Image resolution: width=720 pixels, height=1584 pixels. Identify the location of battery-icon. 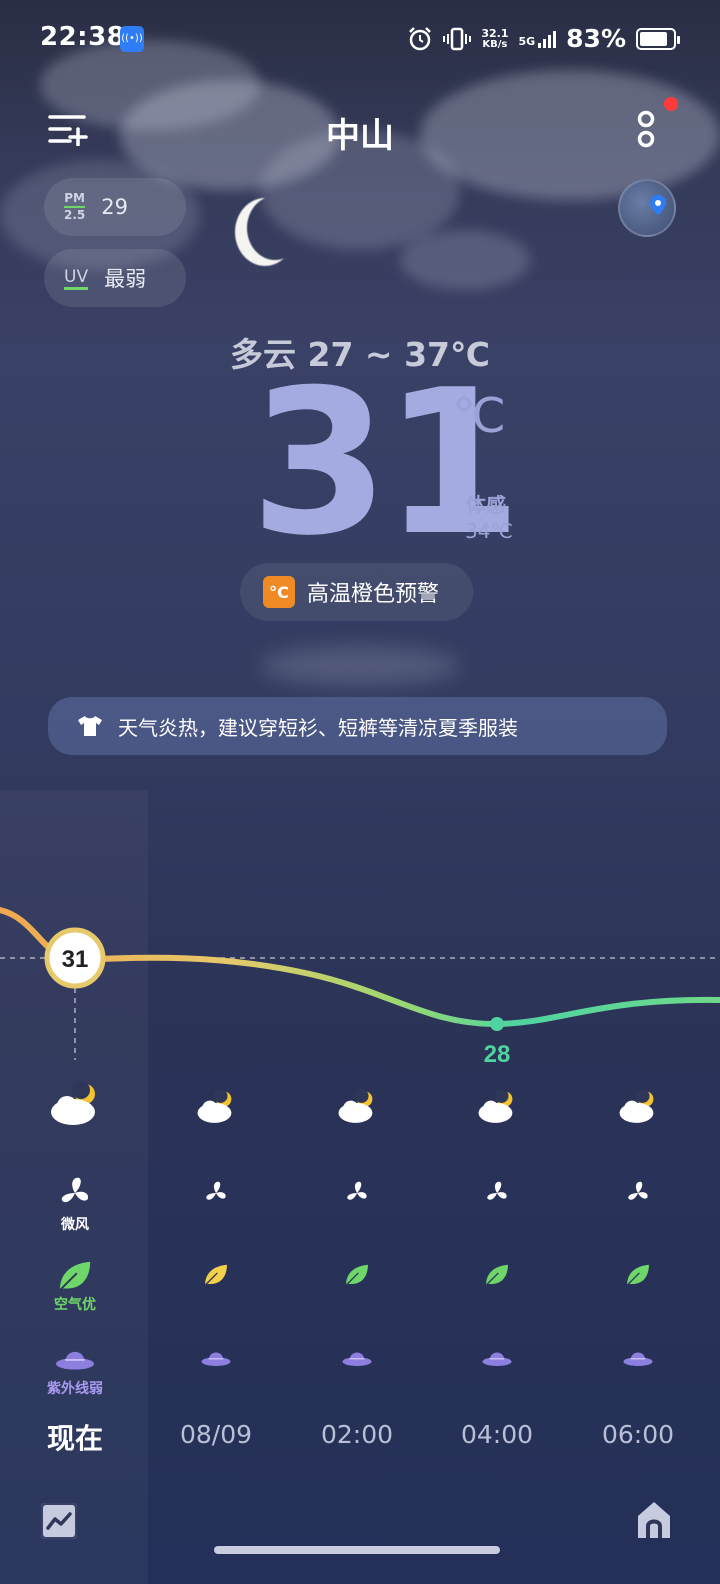
(658, 38).